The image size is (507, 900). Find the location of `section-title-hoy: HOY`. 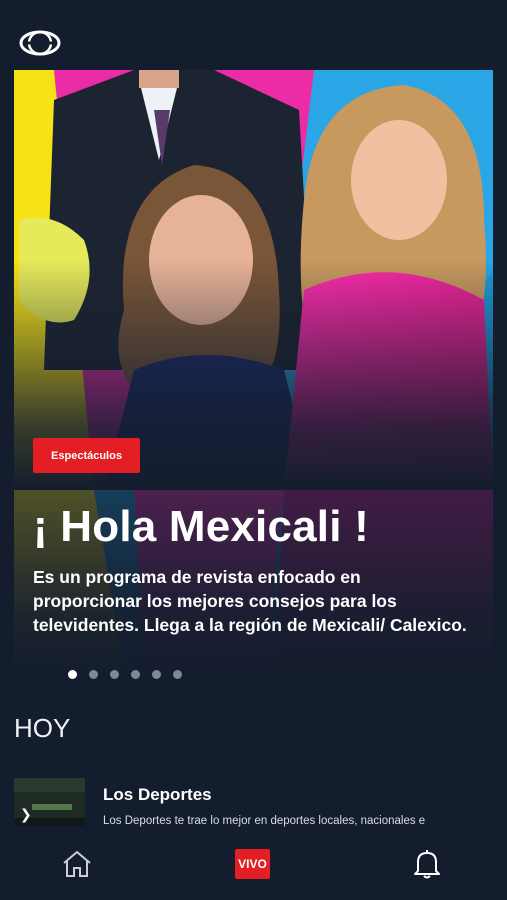

section-title-hoy: HOY is located at coordinates (42, 728).